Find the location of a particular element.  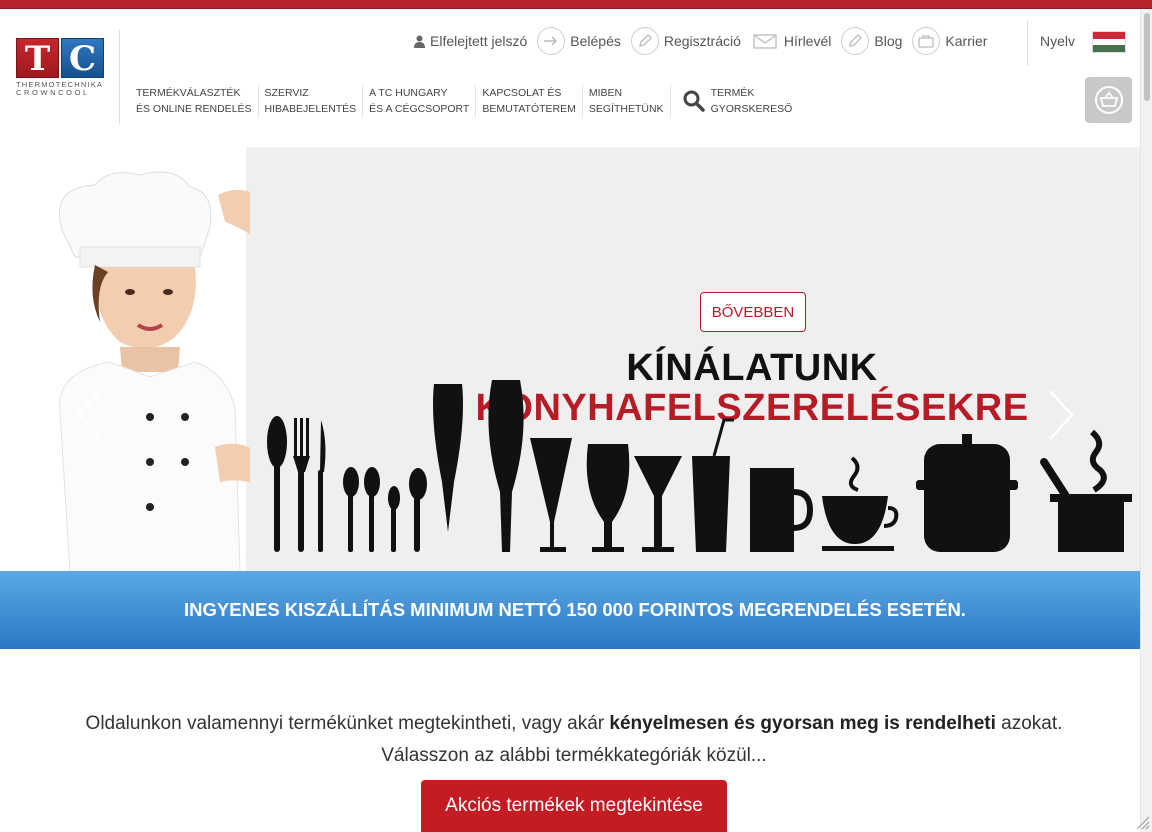

forgot-password-link: Elfelejtett jelszó is located at coordinates (470, 41).